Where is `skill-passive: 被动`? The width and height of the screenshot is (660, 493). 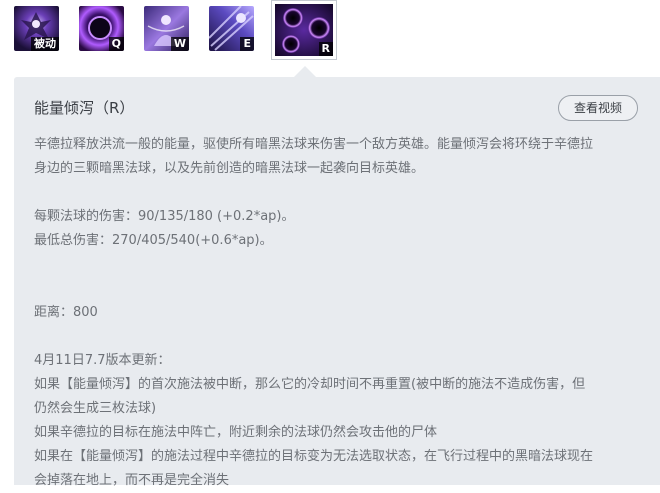
skill-passive: 被动 is located at coordinates (36, 28).